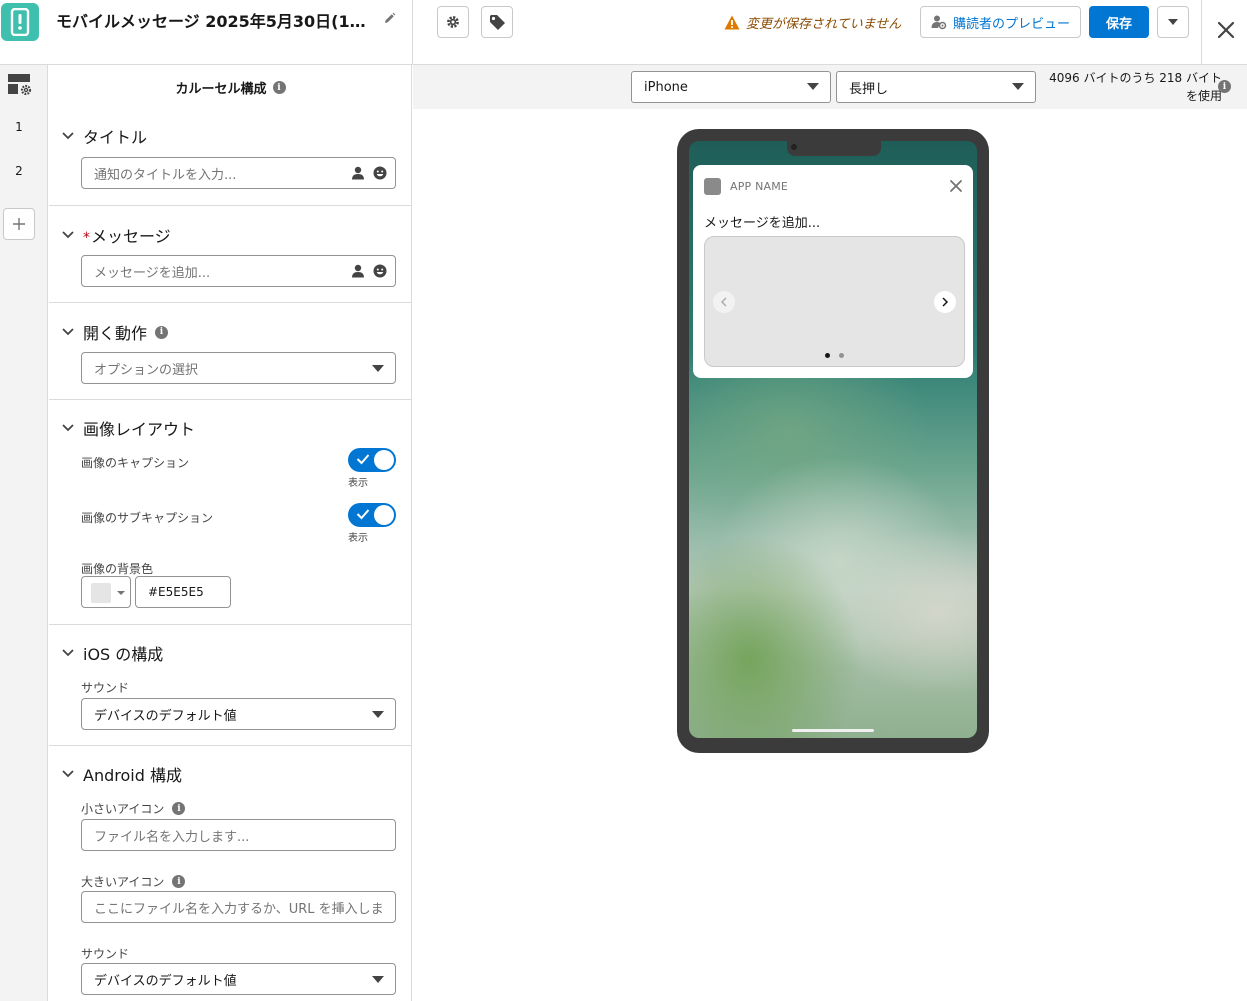 The image size is (1247, 1001). I want to click on image-caption-toggle, so click(372, 460).